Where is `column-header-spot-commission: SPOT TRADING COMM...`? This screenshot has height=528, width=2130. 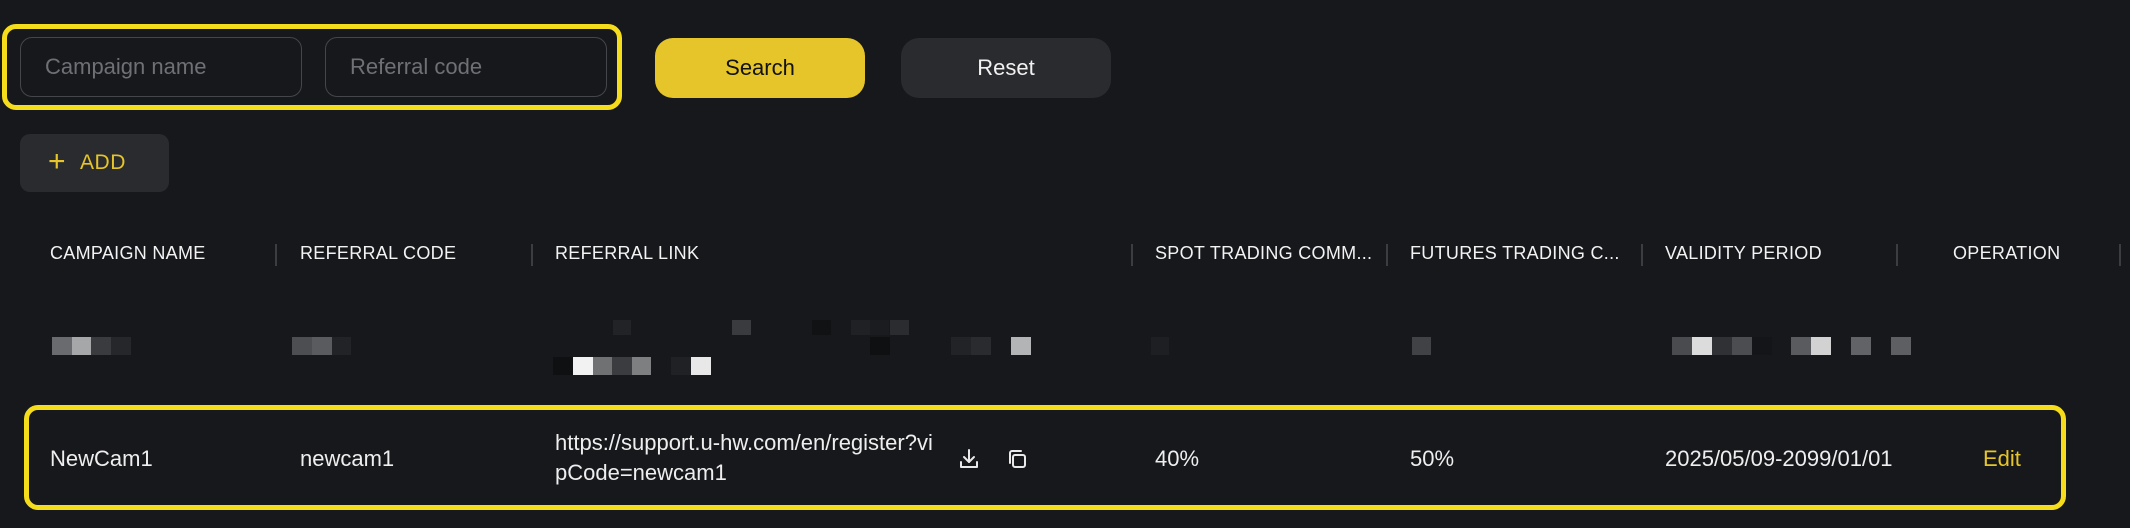 column-header-spot-commission: SPOT TRADING COMM... is located at coordinates (1264, 253).